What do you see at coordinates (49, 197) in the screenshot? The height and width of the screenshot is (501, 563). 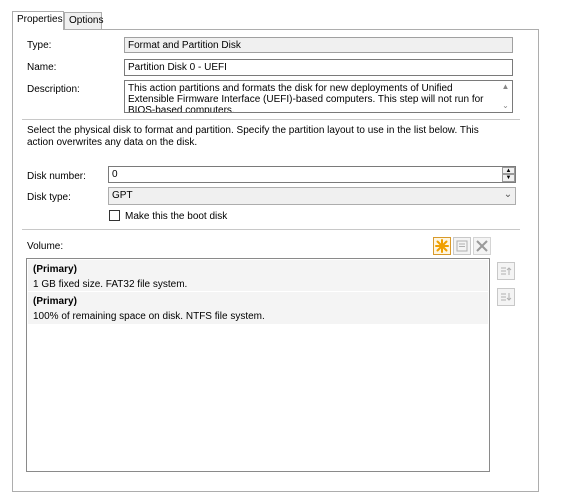 I see `disk-type-label: Disk type:` at bounding box center [49, 197].